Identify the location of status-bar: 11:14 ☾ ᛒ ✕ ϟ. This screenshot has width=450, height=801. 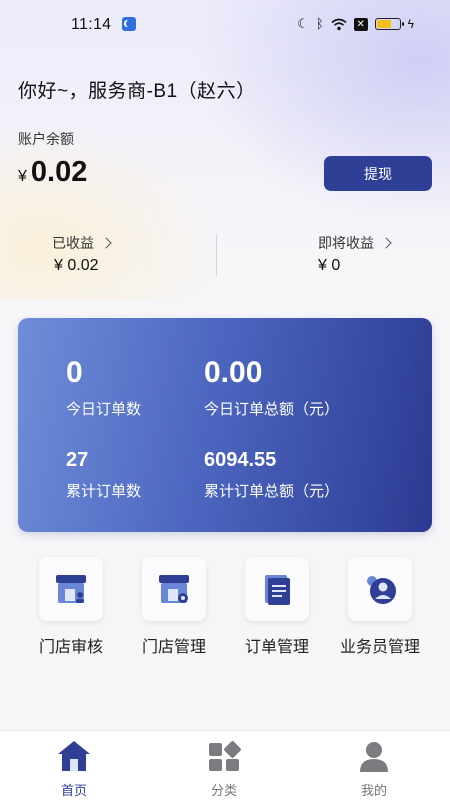
(225, 25).